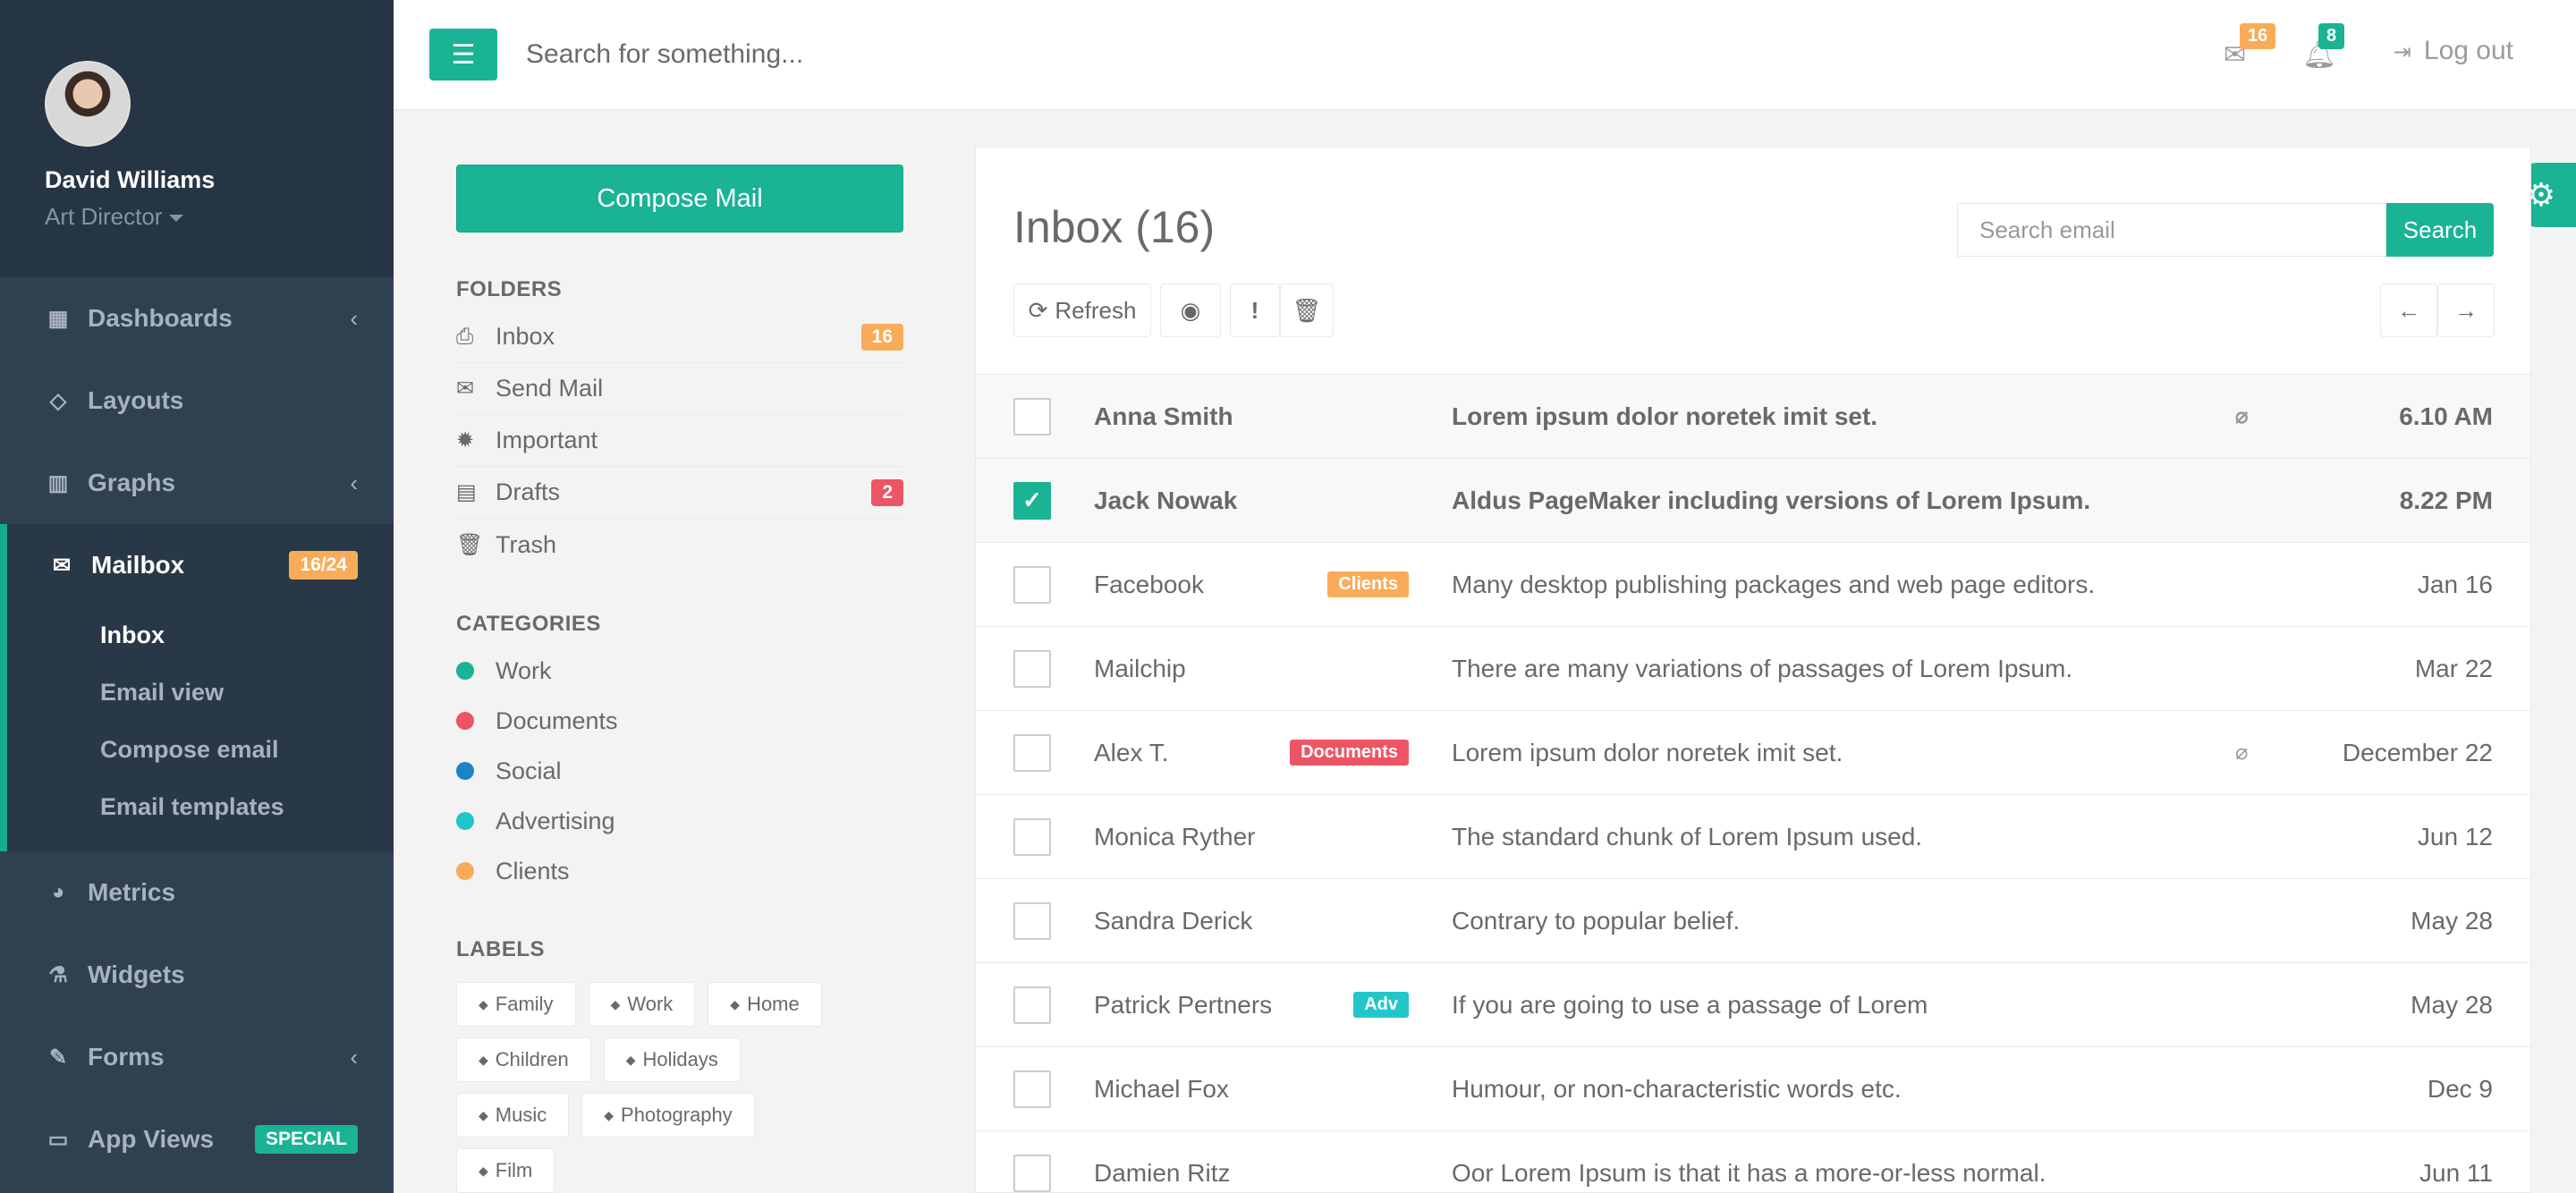 Image resolution: width=2576 pixels, height=1193 pixels. I want to click on category-item-work: Work, so click(679, 671).